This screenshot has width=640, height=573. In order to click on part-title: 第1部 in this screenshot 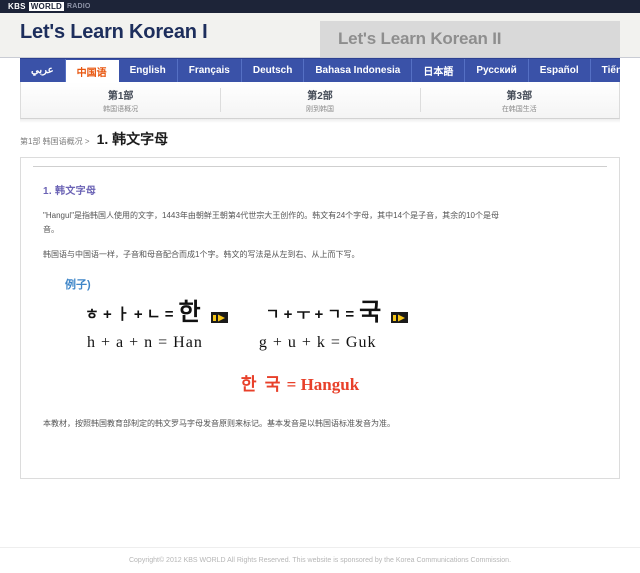, I will do `click(120, 96)`.